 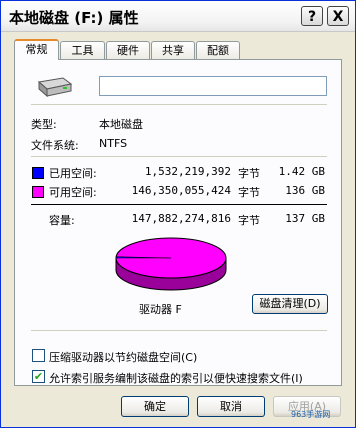 What do you see at coordinates (155, 406) in the screenshot?
I see `ok-button: 确定` at bounding box center [155, 406].